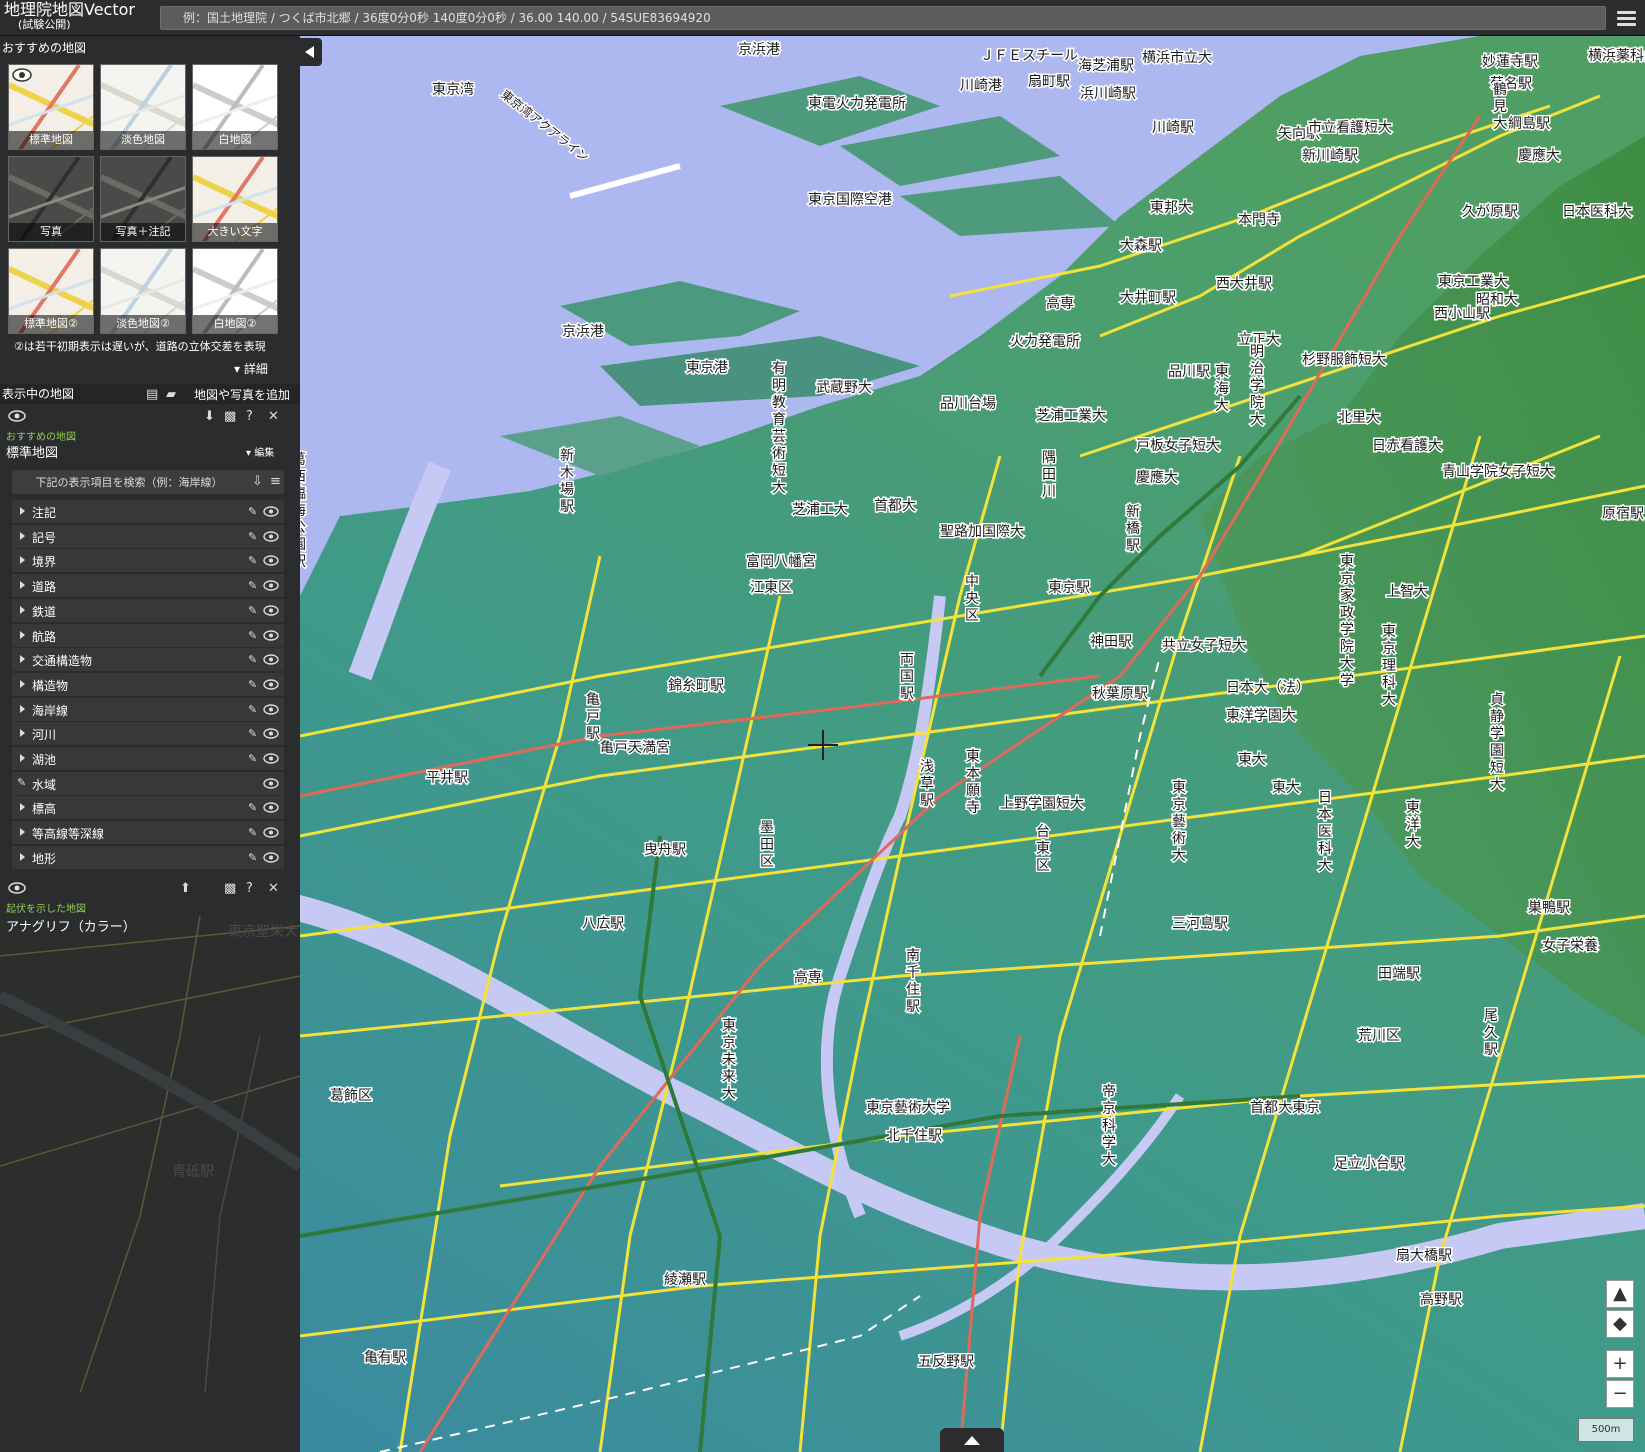 This screenshot has height=1452, width=1645. Describe the element at coordinates (152, 395) in the screenshot. I see `document-icon: ▤` at that location.